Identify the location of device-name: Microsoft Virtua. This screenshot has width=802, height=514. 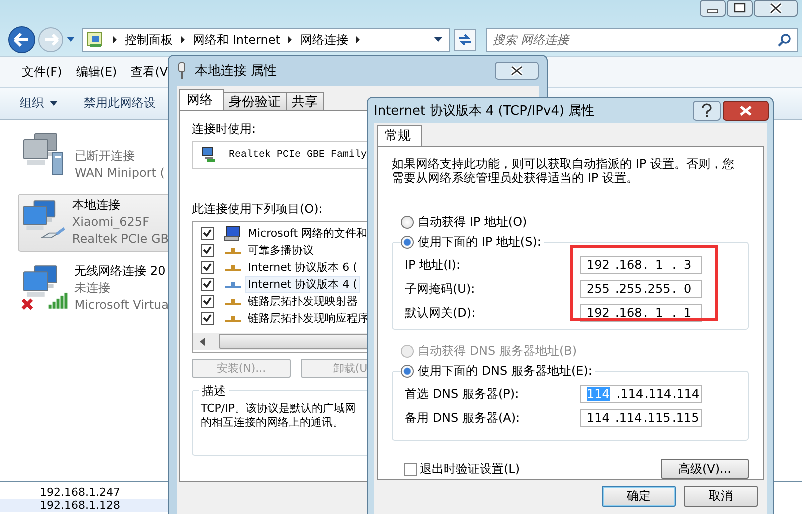
(121, 305).